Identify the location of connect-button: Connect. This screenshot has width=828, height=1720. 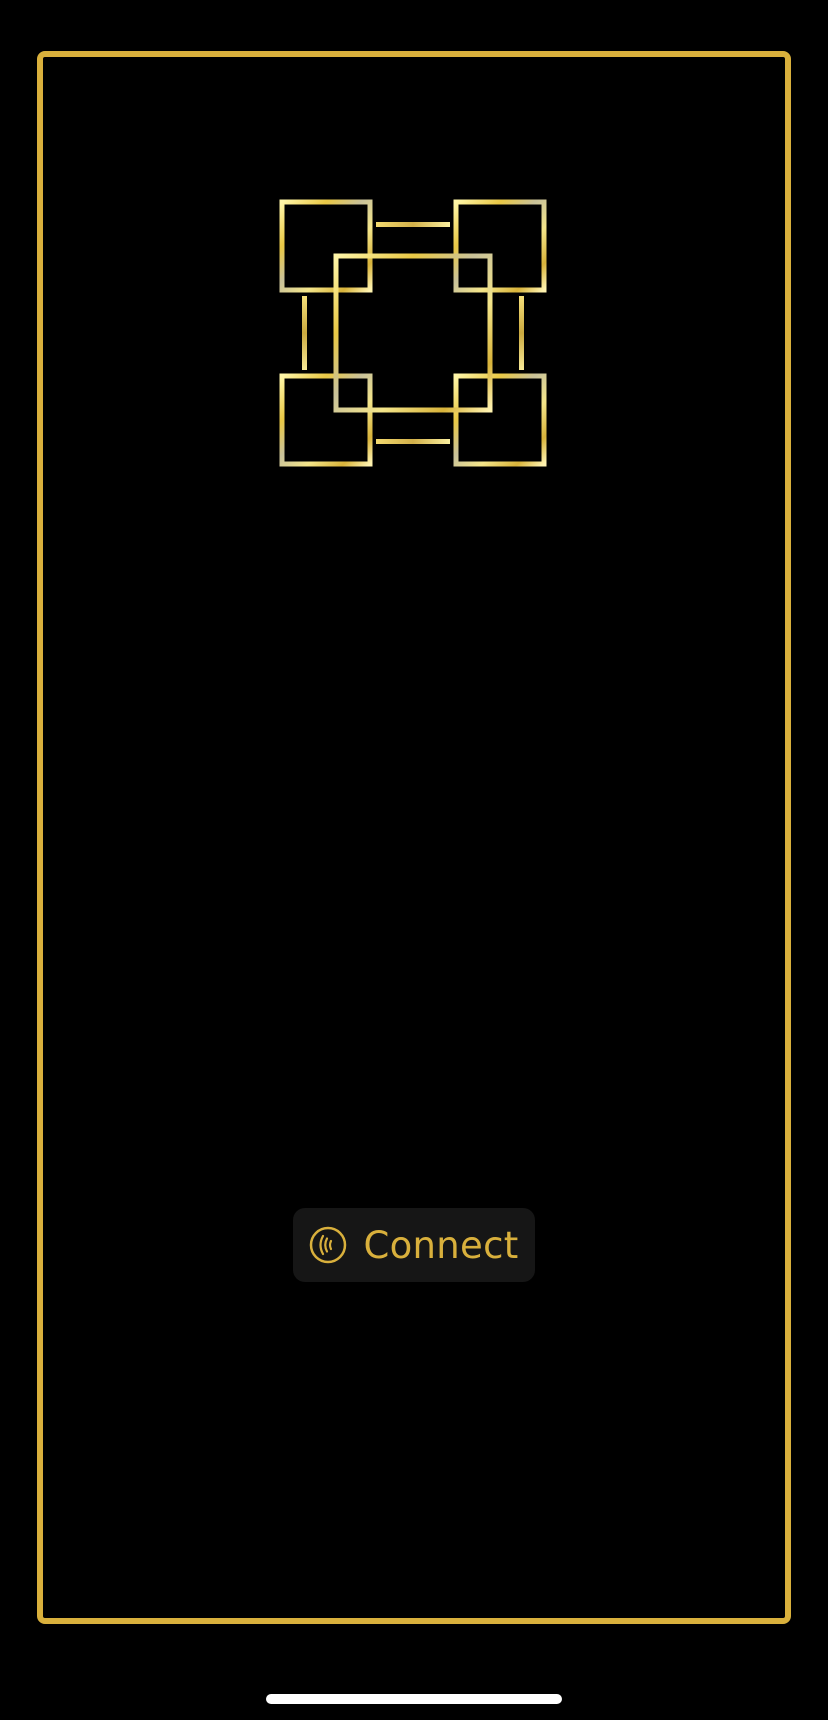
(414, 1245).